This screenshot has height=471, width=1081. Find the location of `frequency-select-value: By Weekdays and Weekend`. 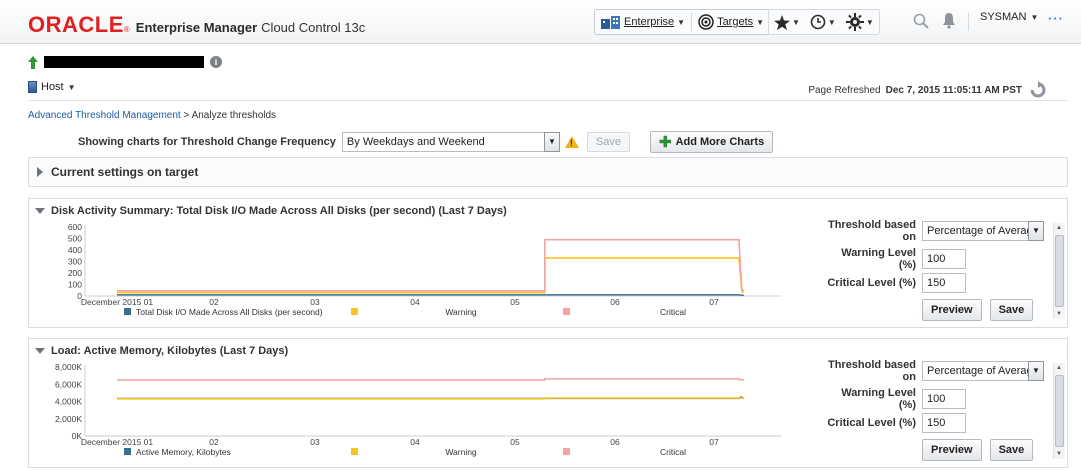

frequency-select-value: By Weekdays and Weekend is located at coordinates (415, 142).